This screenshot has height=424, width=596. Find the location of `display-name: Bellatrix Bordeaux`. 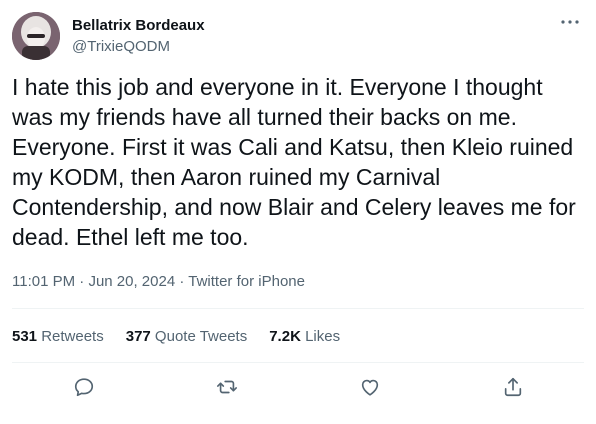

display-name: Bellatrix Bordeaux is located at coordinates (138, 26).